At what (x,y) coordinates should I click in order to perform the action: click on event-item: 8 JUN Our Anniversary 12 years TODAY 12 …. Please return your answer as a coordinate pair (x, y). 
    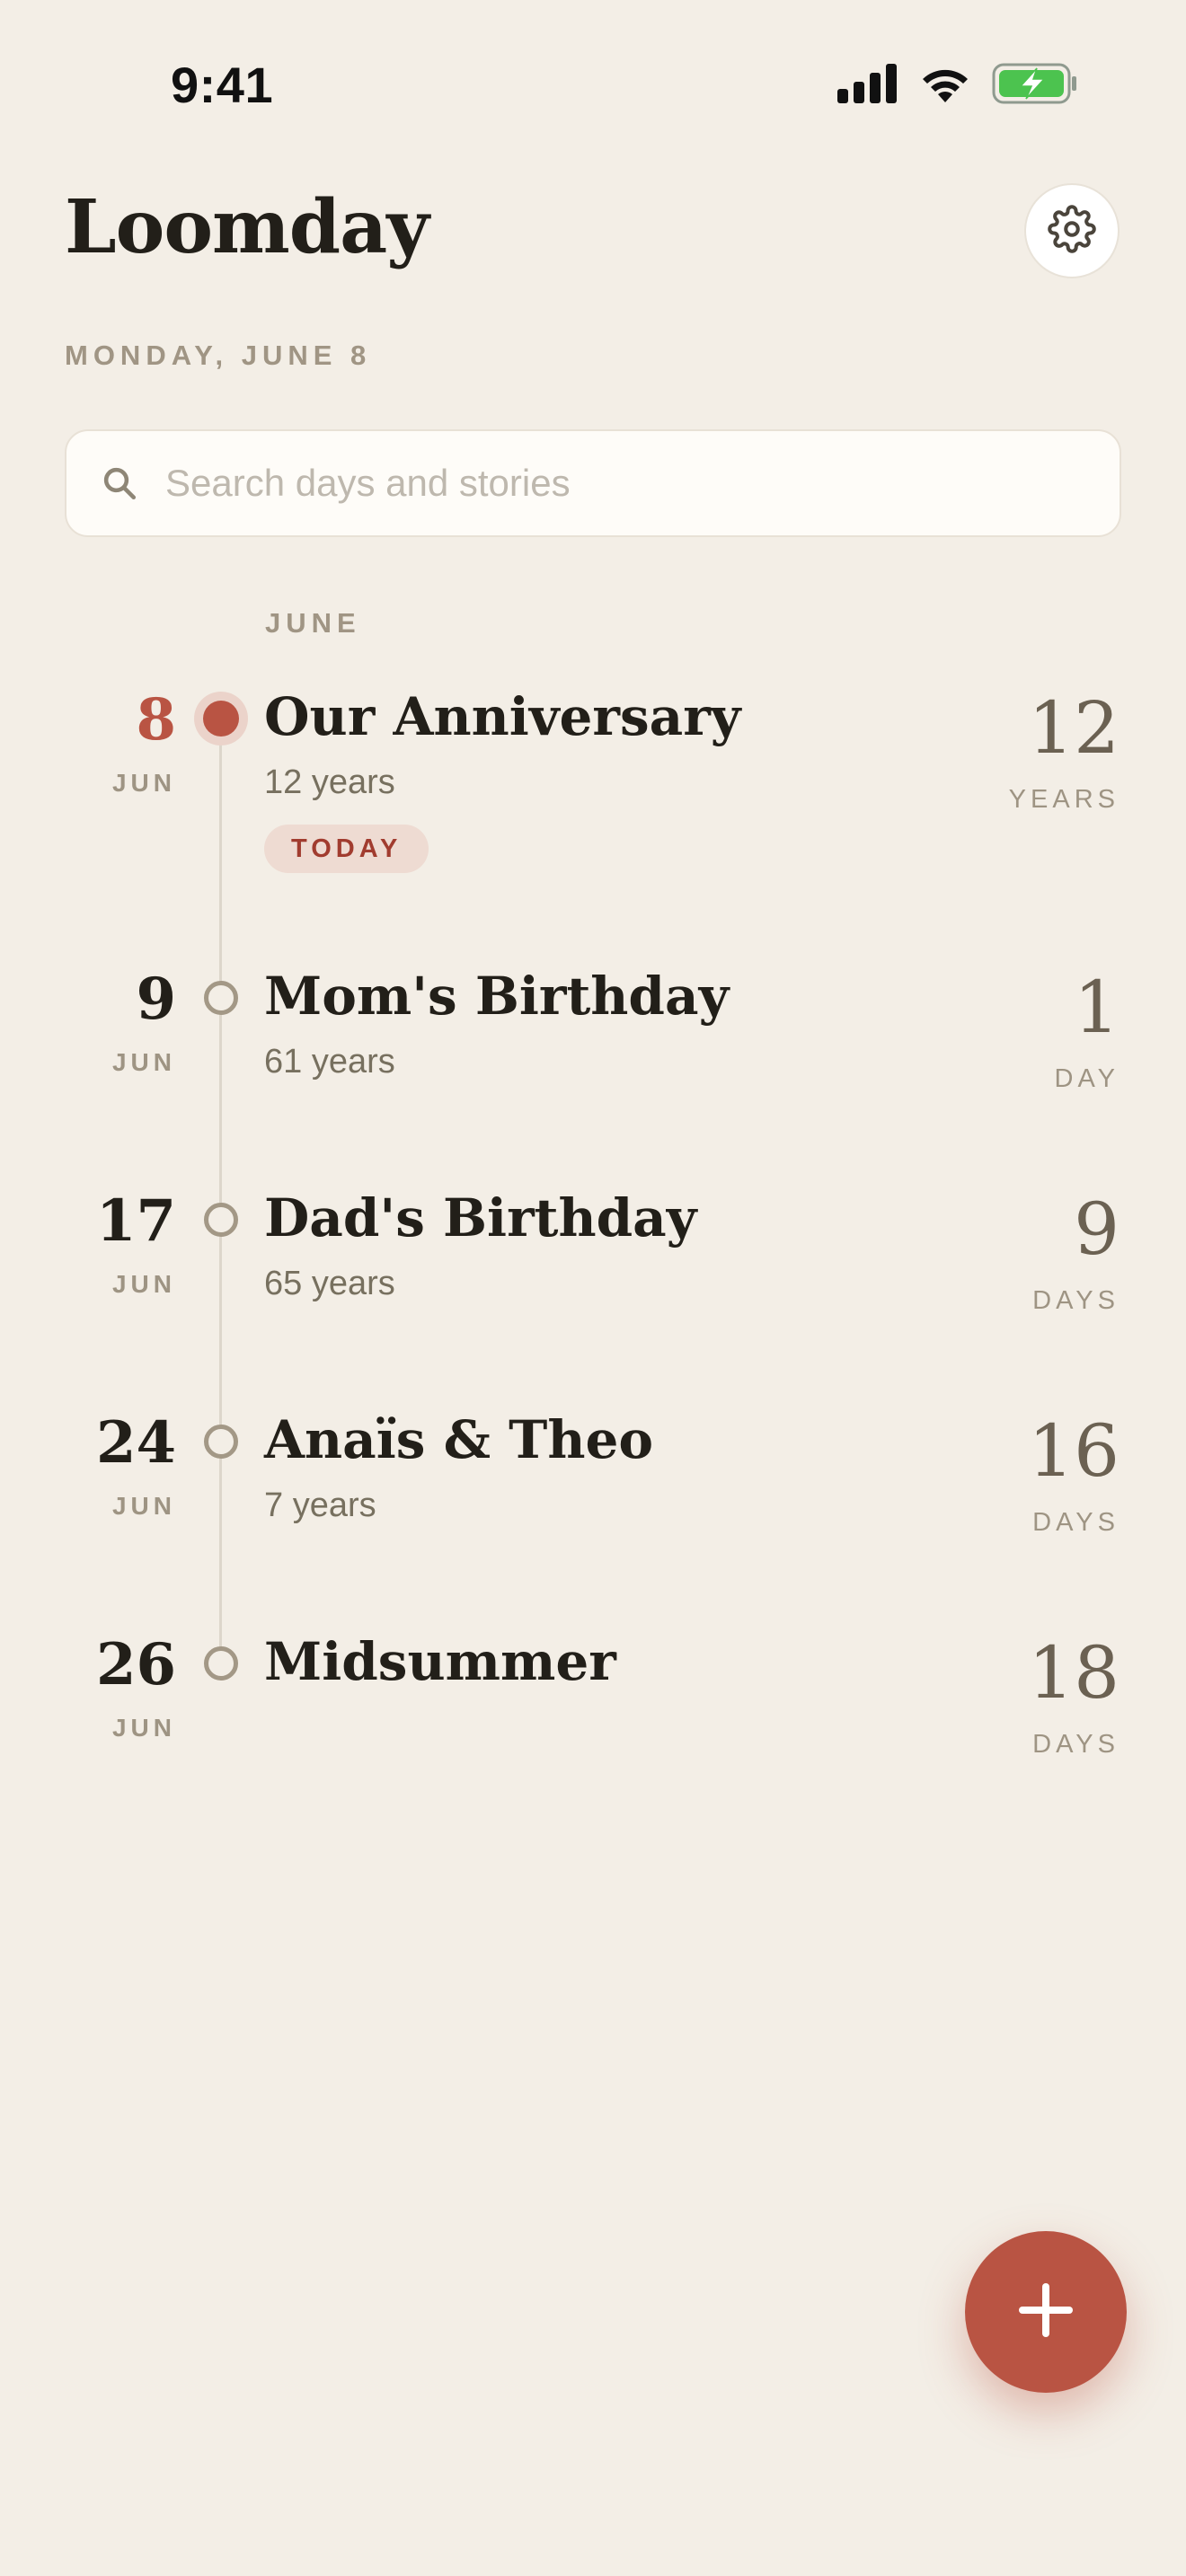
    Looking at the image, I should click on (593, 779).